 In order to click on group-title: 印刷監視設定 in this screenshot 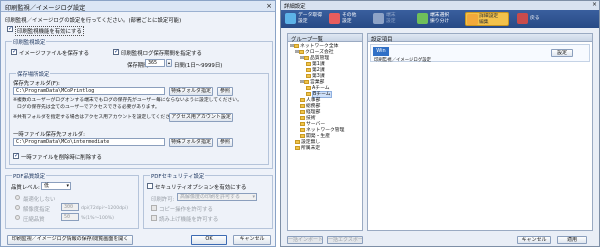, I will do `click(29, 42)`.